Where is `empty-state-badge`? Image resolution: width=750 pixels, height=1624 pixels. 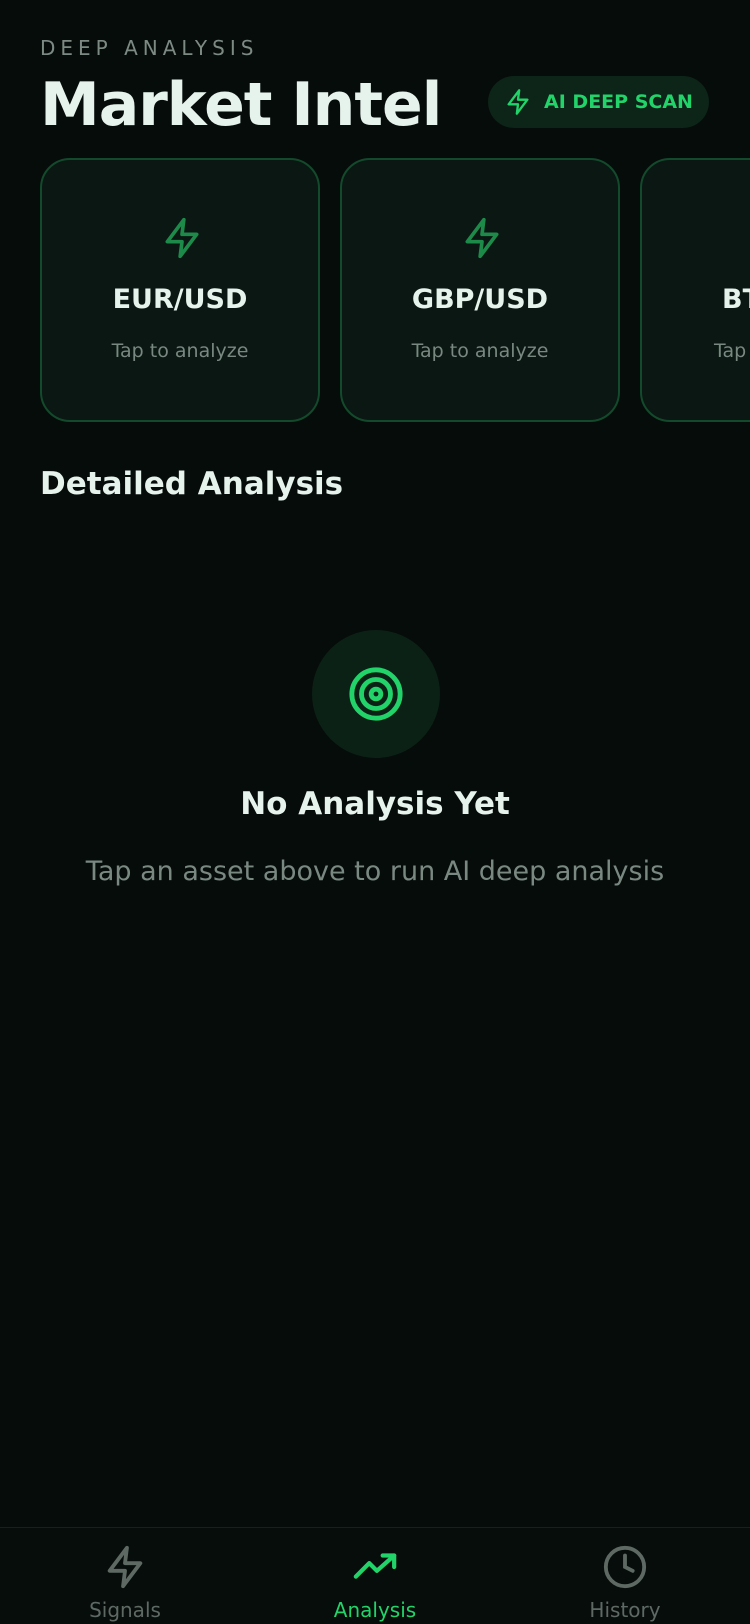
empty-state-badge is located at coordinates (376, 694).